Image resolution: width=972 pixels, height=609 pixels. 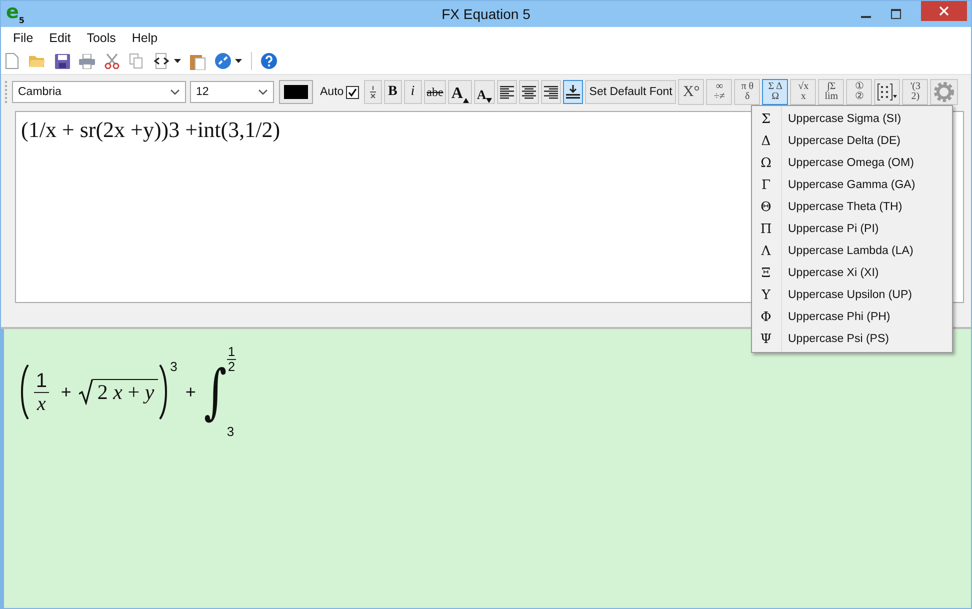 I want to click on symbol-glyph: Ξ, so click(x=766, y=273).